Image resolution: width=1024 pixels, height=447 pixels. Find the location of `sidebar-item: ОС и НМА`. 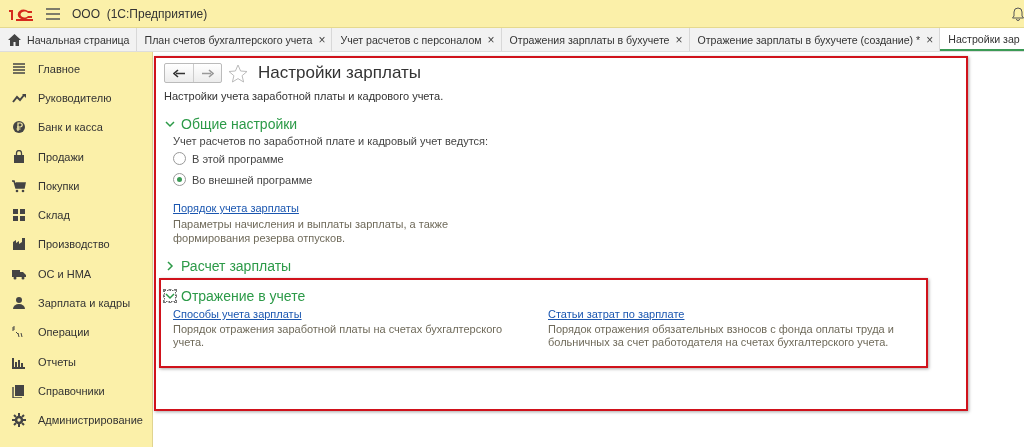

sidebar-item: ОС и НМА is located at coordinates (76, 274).